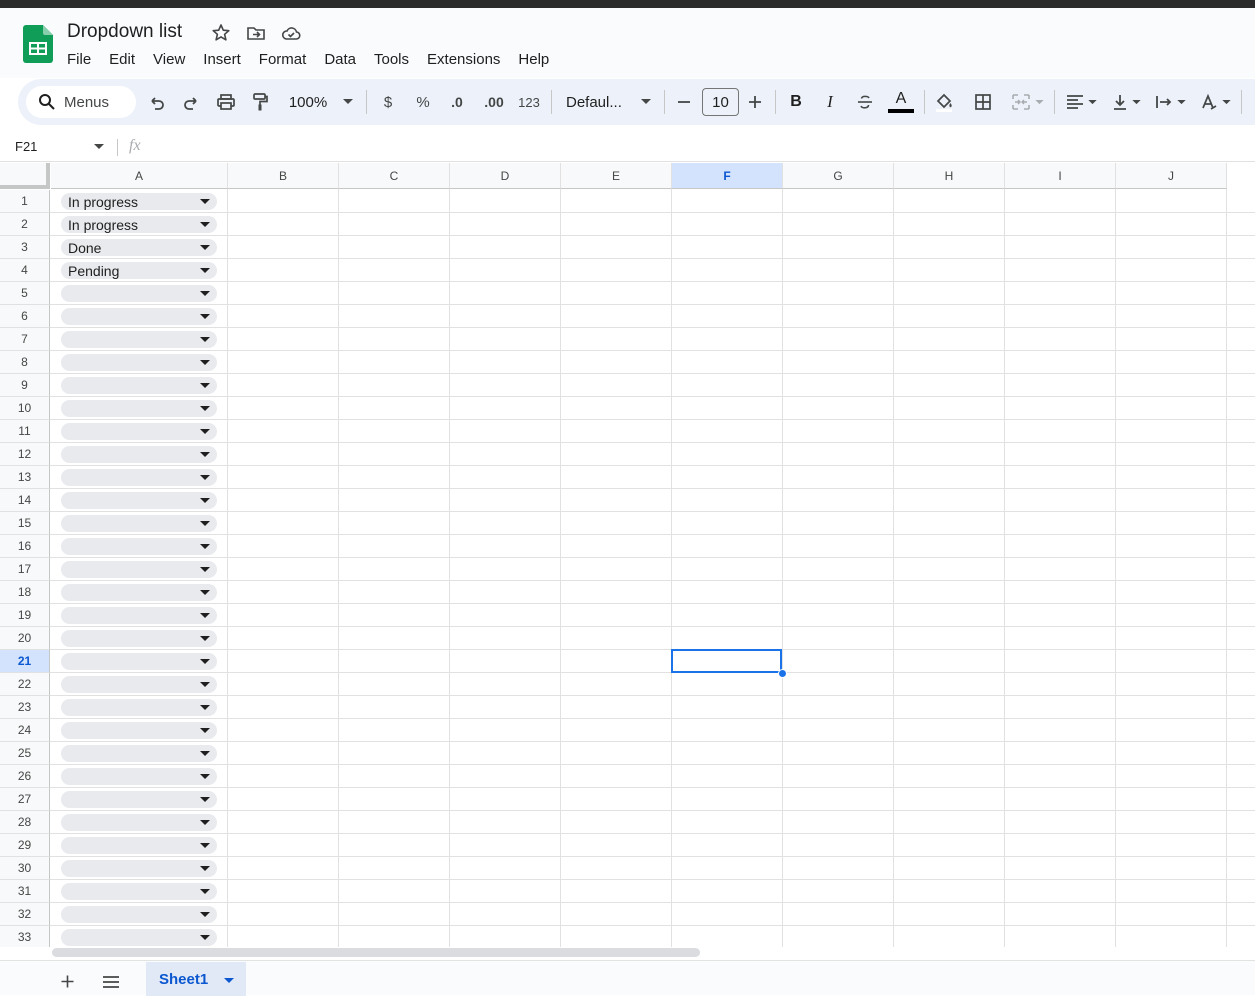  I want to click on redo-button, so click(191, 102).